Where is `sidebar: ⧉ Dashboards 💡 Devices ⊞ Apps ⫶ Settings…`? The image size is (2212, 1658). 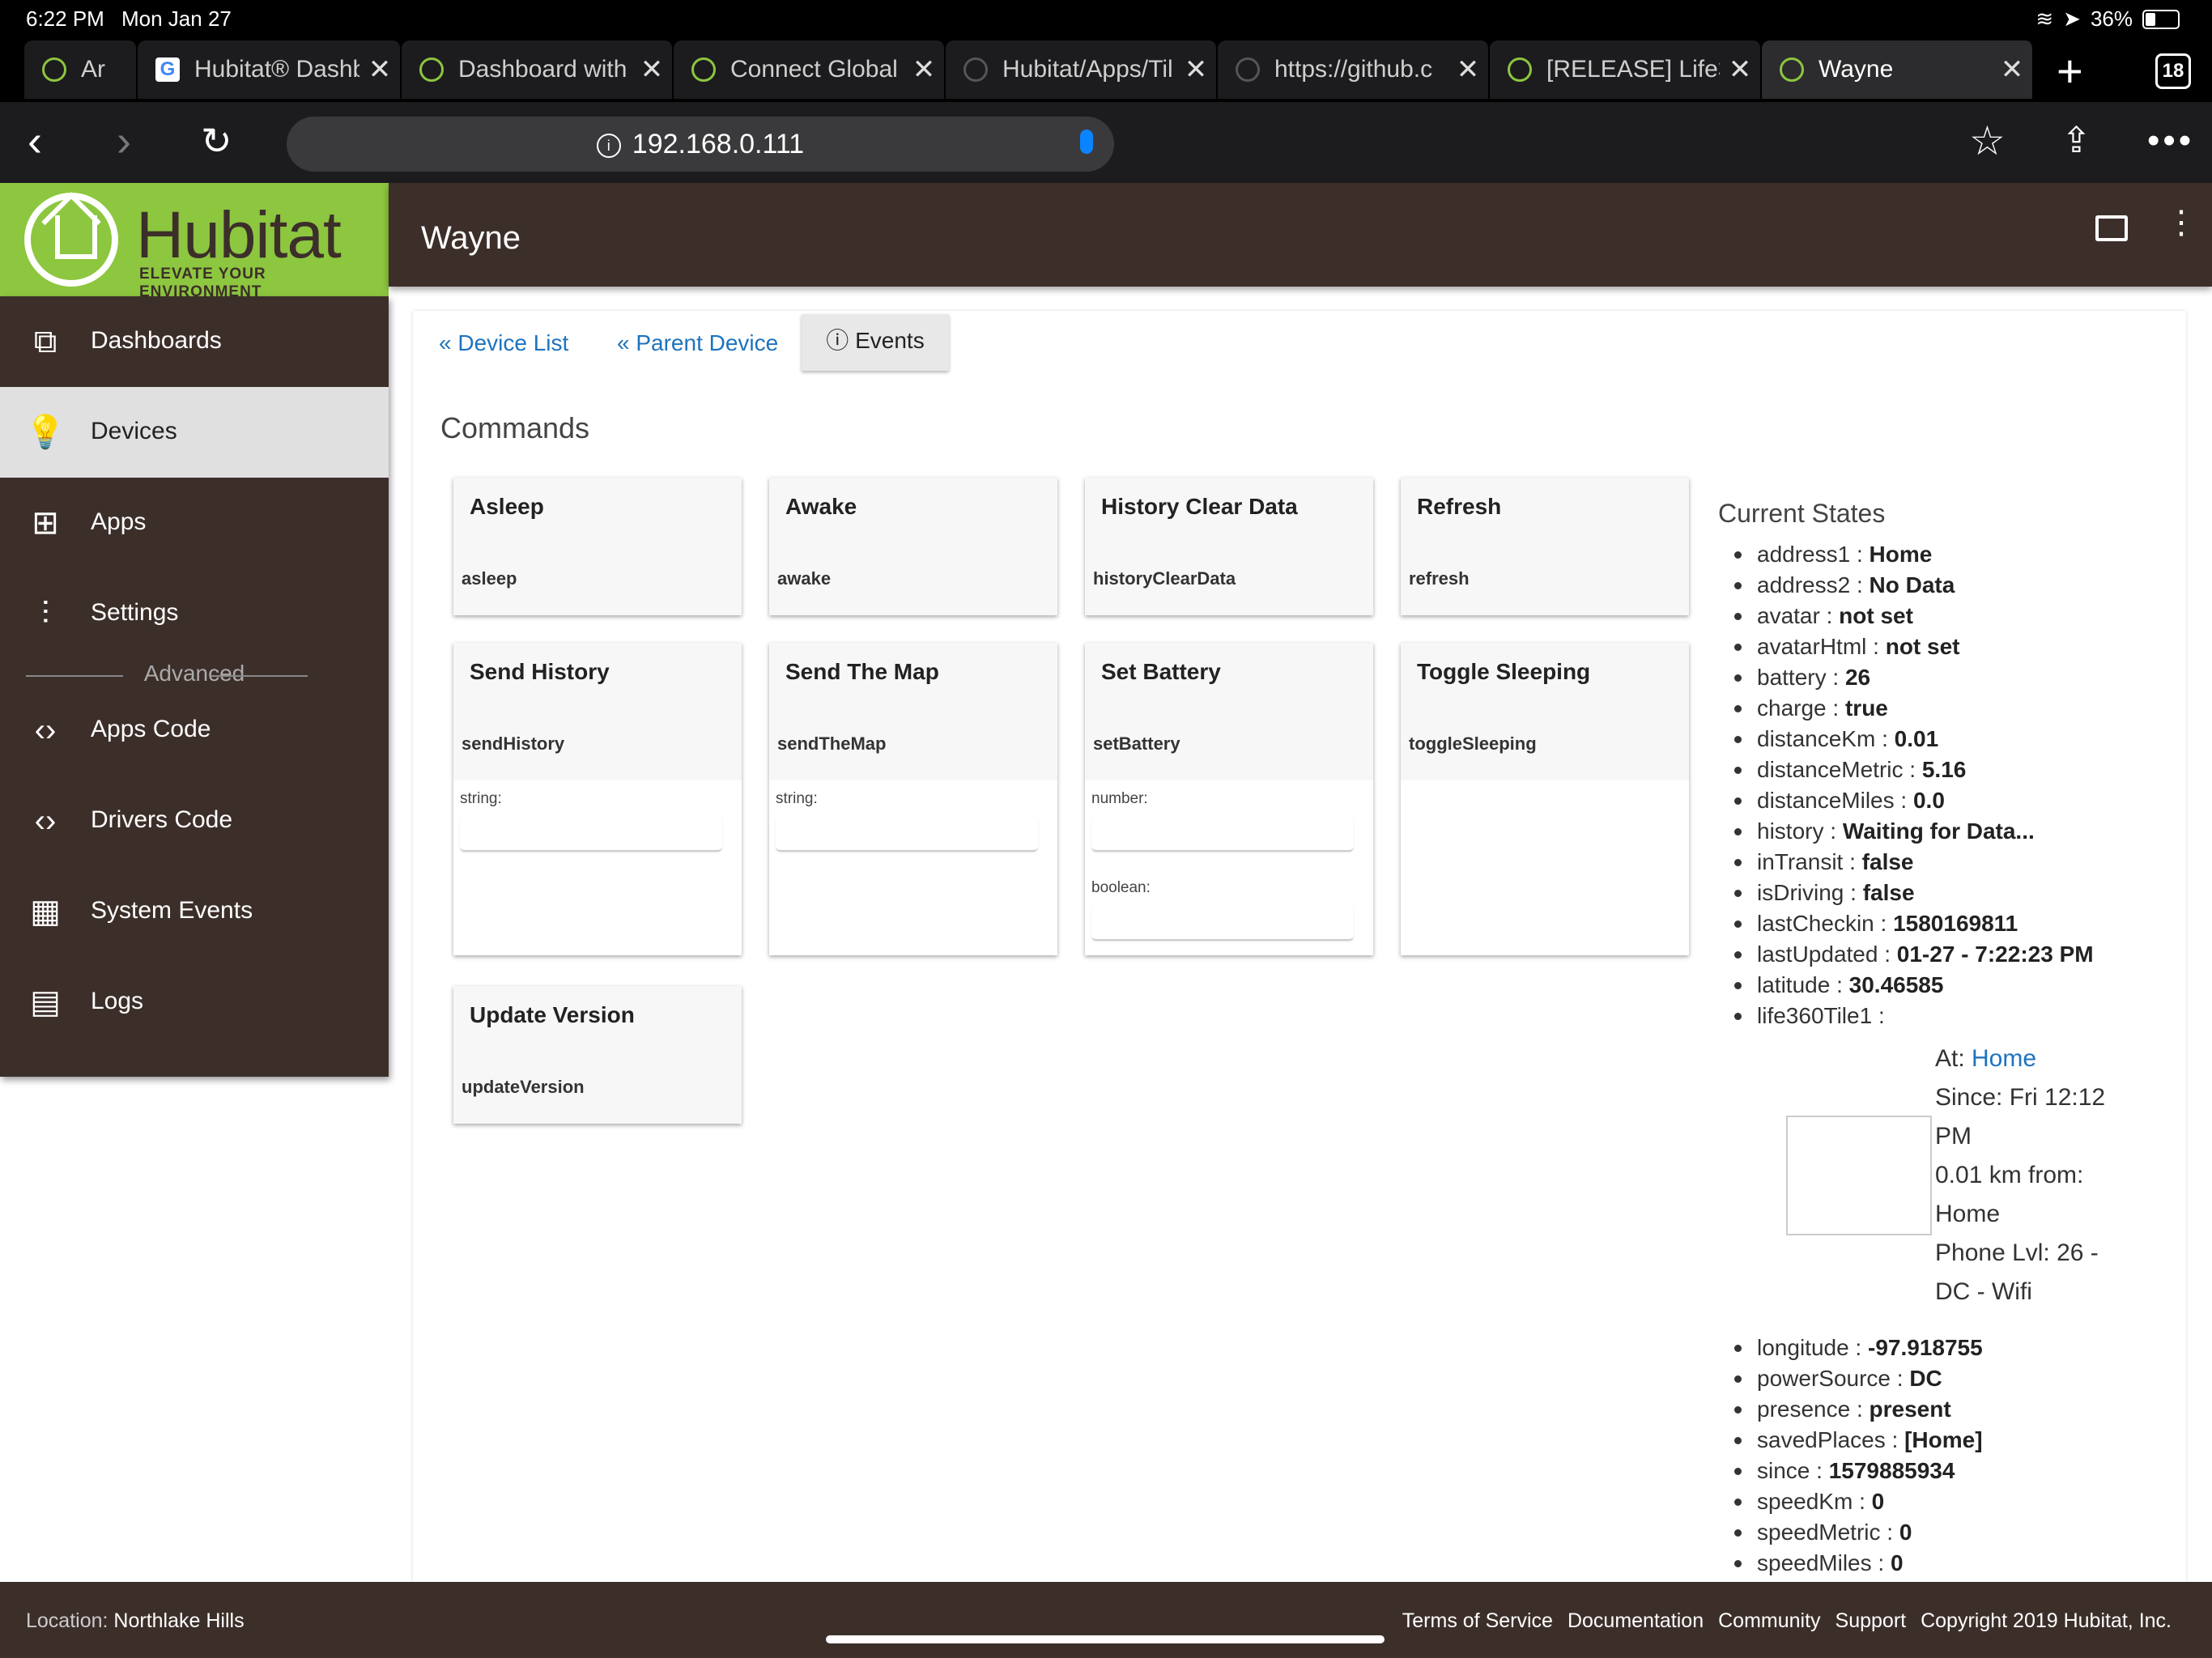
sidebar: ⧉ Dashboards 💡 Devices ⊞ Apps ⫶ Settings… is located at coordinates (195, 686).